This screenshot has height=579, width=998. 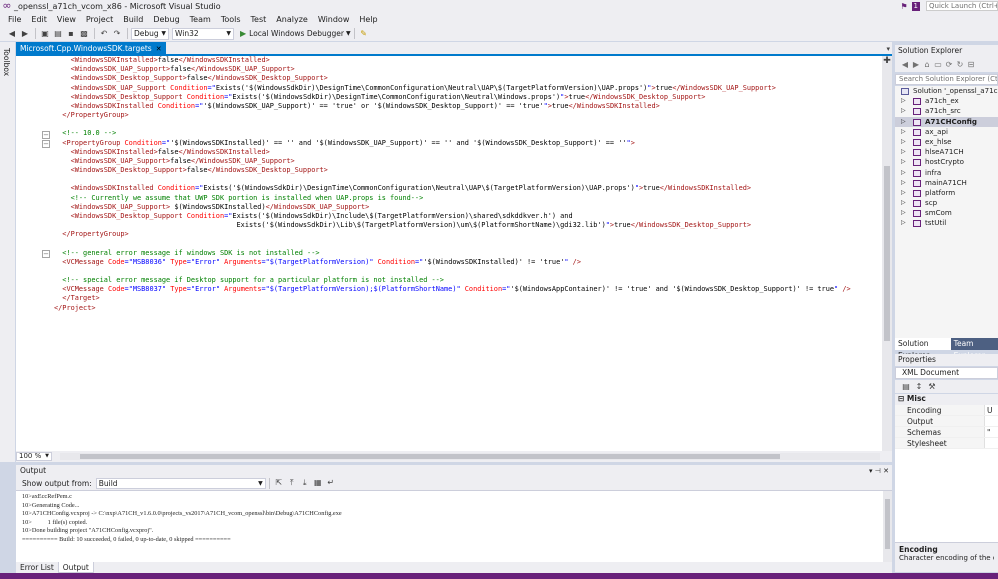 I want to click on solution-configuration-select: Debug ▼, so click(x=150, y=33).